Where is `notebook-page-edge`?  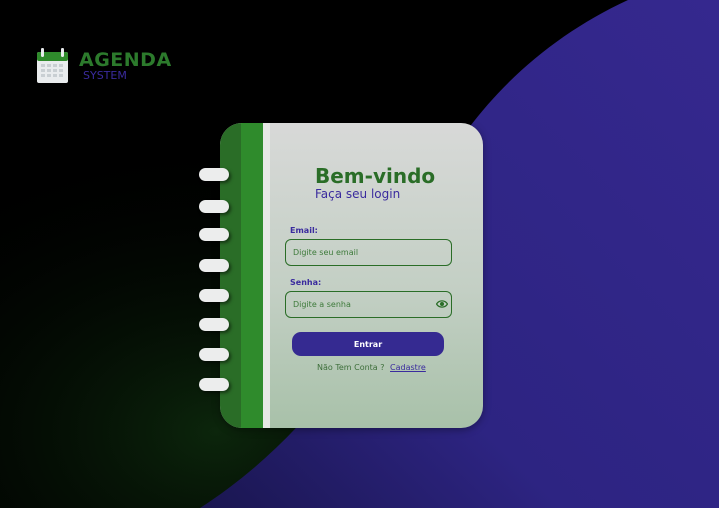
notebook-page-edge is located at coordinates (266, 275).